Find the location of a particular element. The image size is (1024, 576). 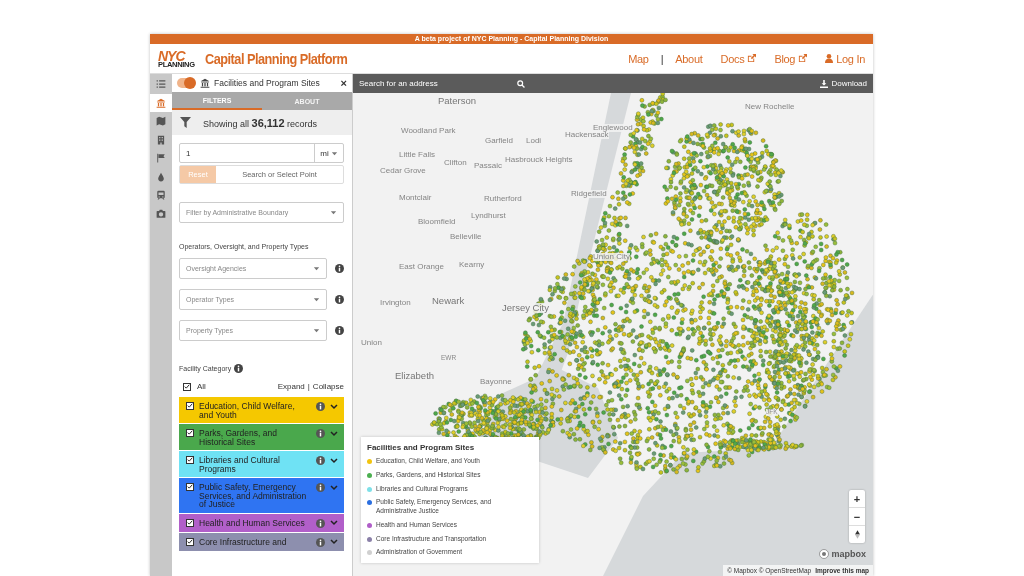

place-label: Union is located at coordinates (371, 343).